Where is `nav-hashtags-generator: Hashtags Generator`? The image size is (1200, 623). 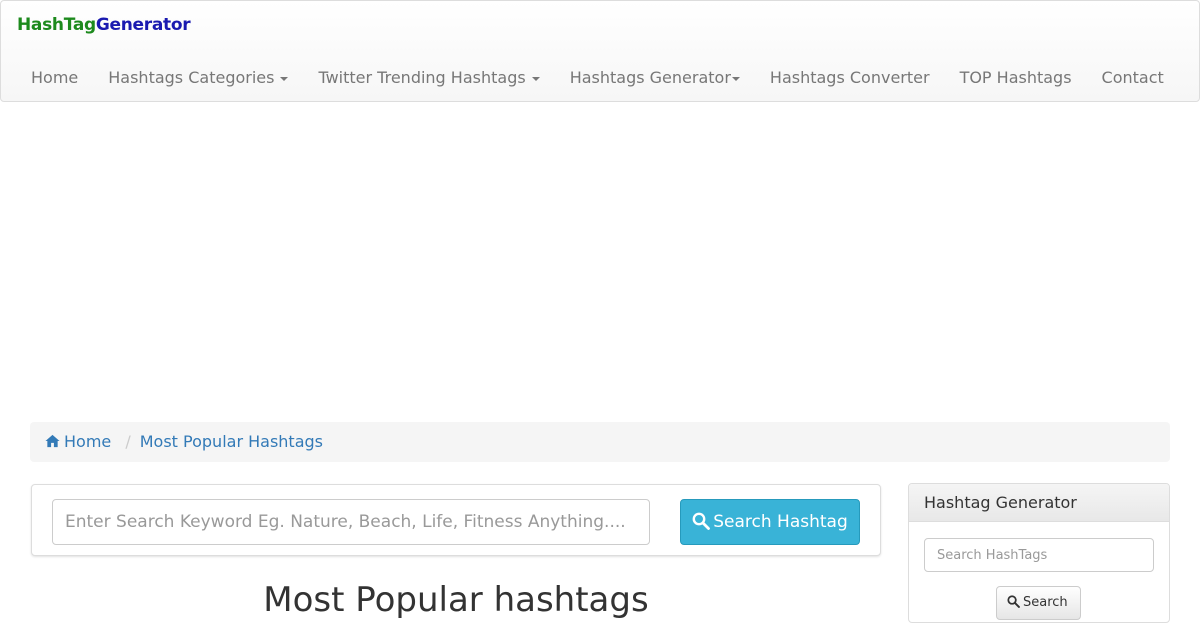 nav-hashtags-generator: Hashtags Generator is located at coordinates (655, 78).